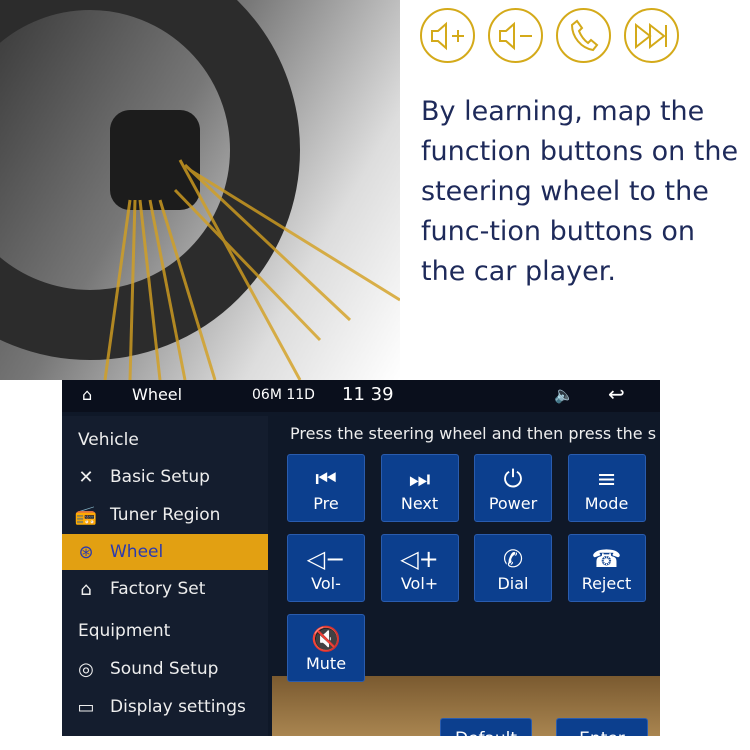 The height and width of the screenshot is (750, 750). I want to click on mute-button: 🔇 Mute, so click(326, 648).